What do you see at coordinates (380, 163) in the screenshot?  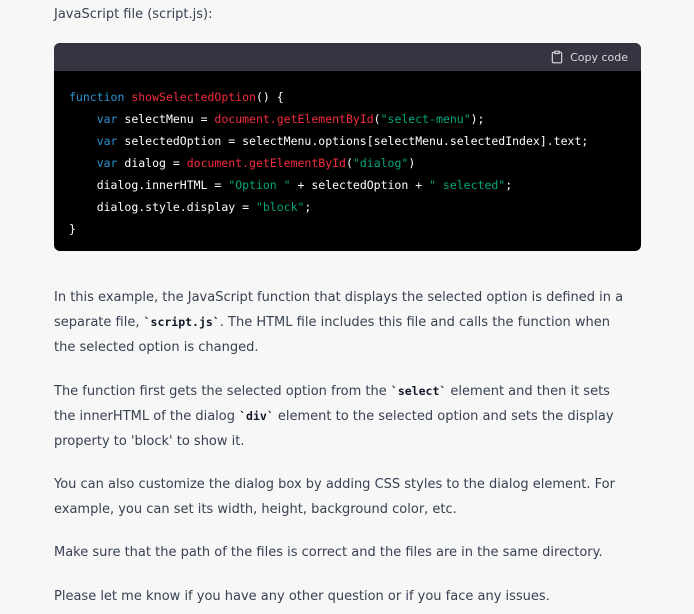 I see `code-string: "dialog"` at bounding box center [380, 163].